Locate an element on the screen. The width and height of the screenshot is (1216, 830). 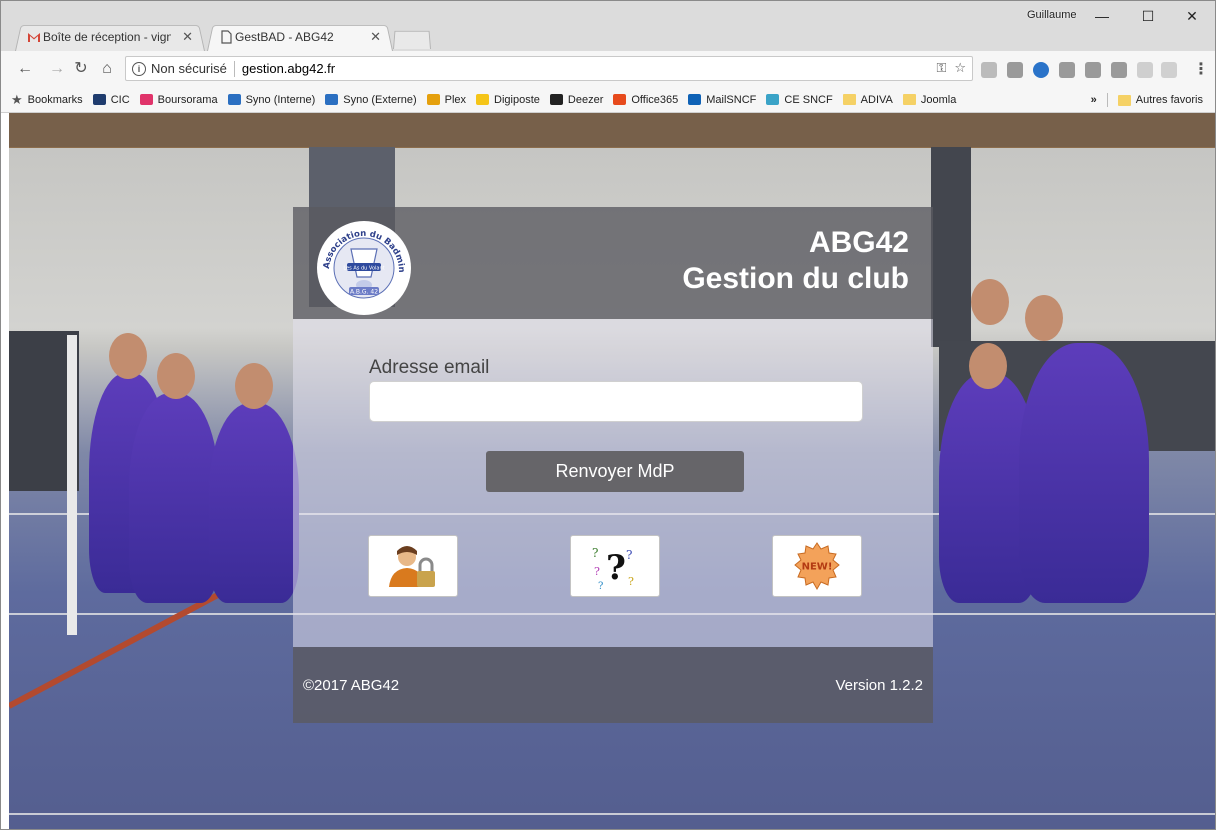
bookmark-item: Plex is located at coordinates (446, 99).